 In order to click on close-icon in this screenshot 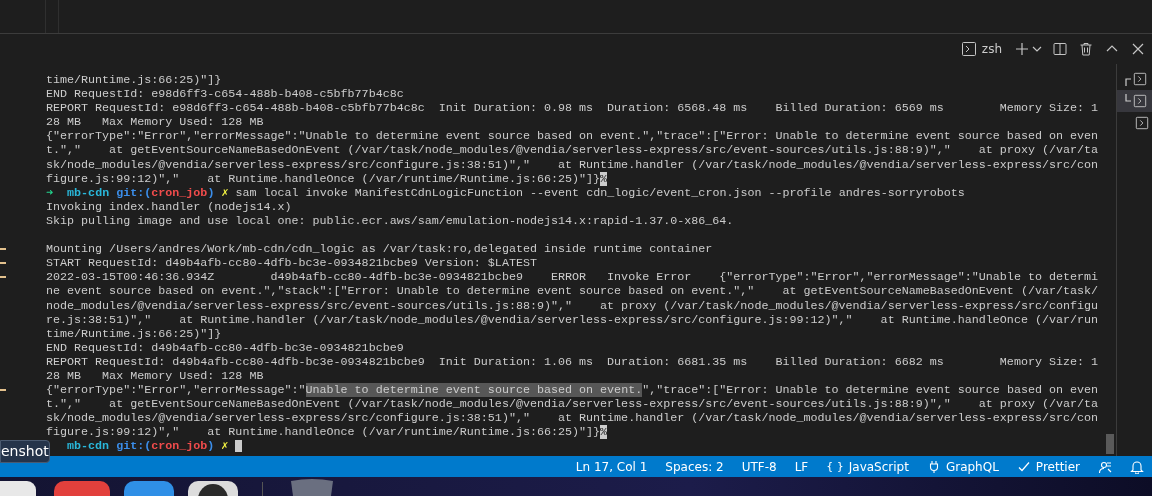, I will do `click(1138, 49)`.